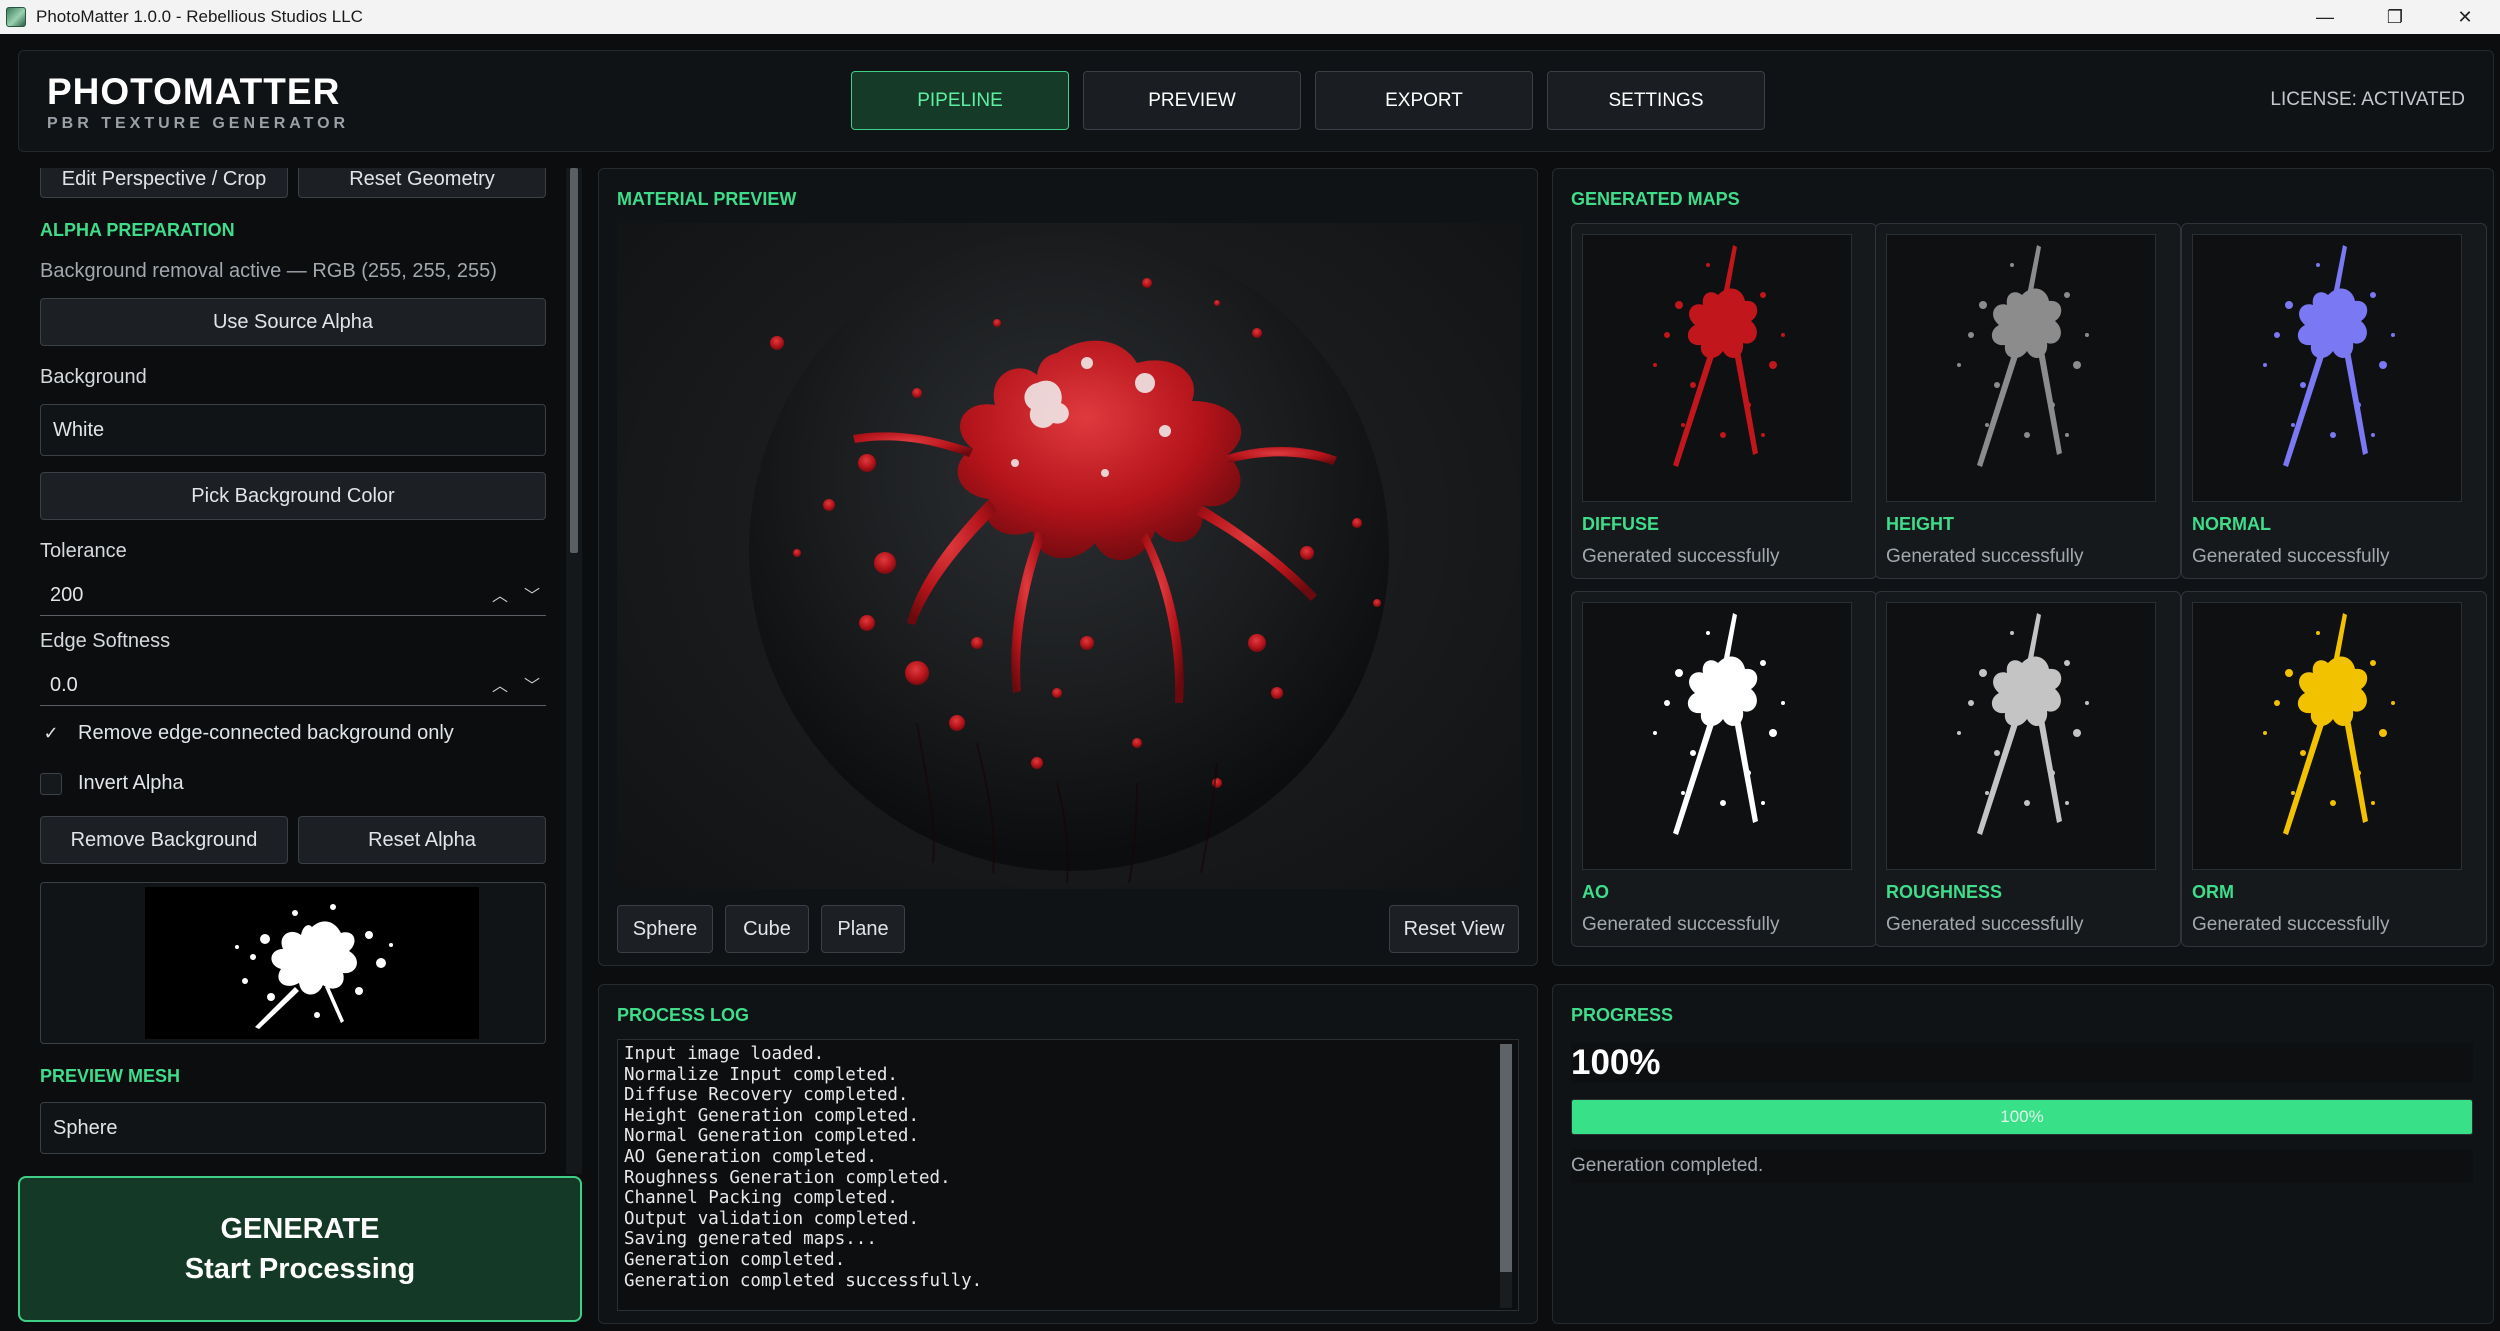 This screenshot has width=2500, height=1331. Describe the element at coordinates (772, 1218) in the screenshot. I see `log-line: Output validation completed.` at that location.